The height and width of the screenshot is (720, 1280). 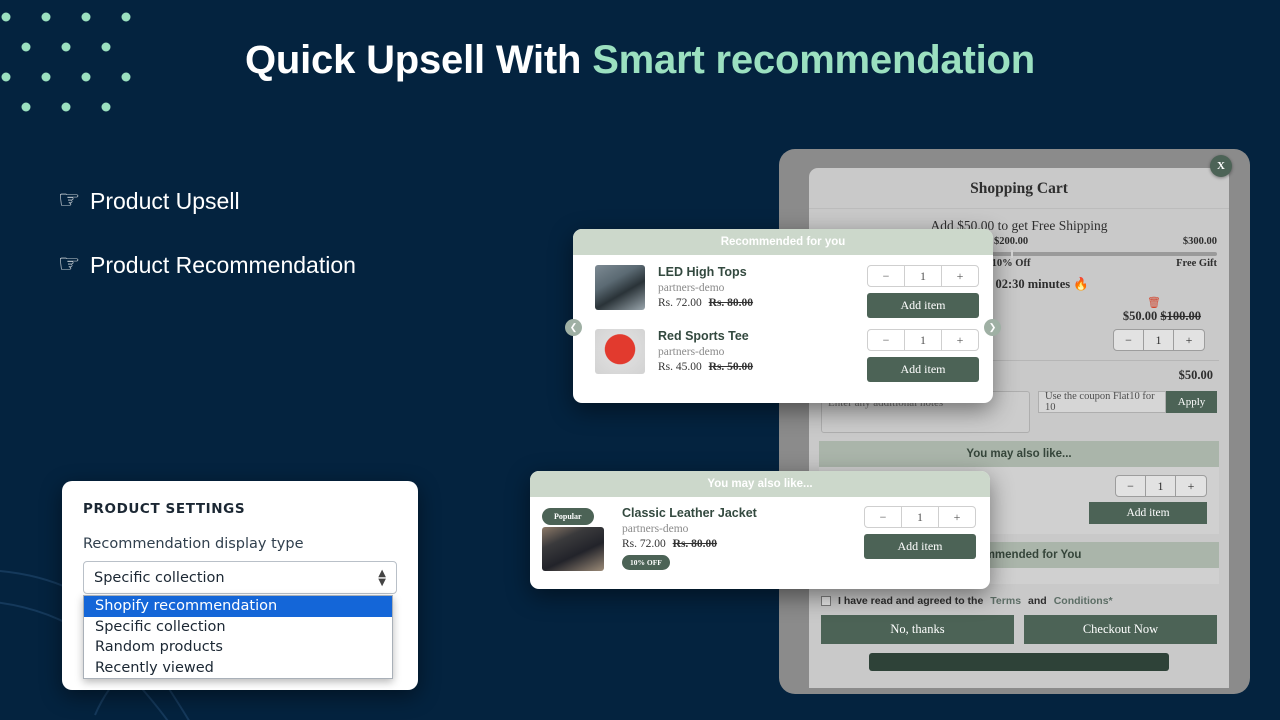 What do you see at coordinates (826, 601) in the screenshot?
I see `terms-checkbox` at bounding box center [826, 601].